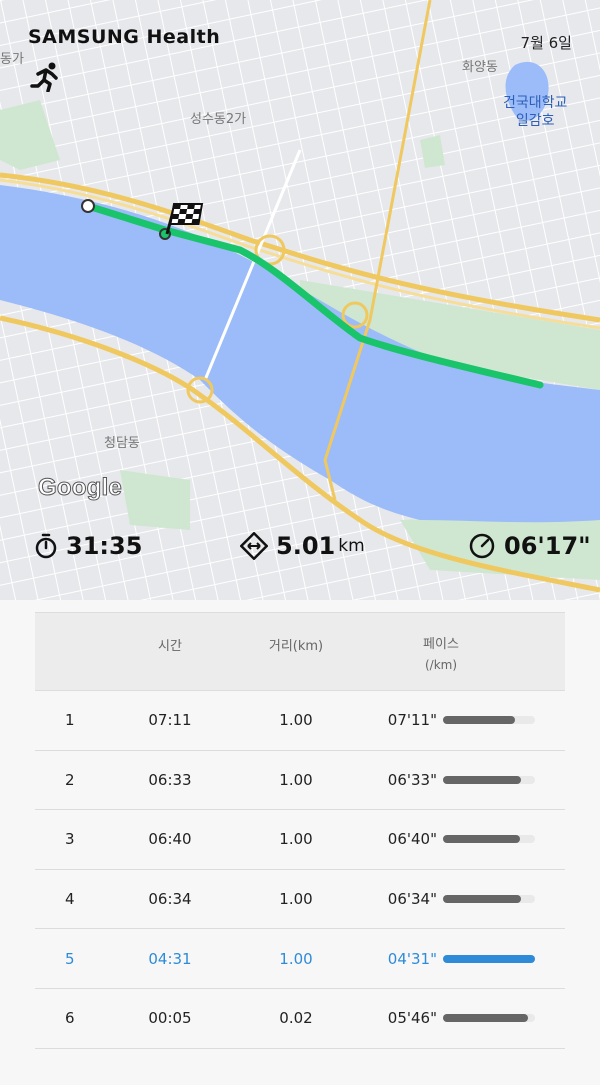 The height and width of the screenshot is (1085, 600). Describe the element at coordinates (170, 899) in the screenshot. I see `split-time: 06:34` at that location.